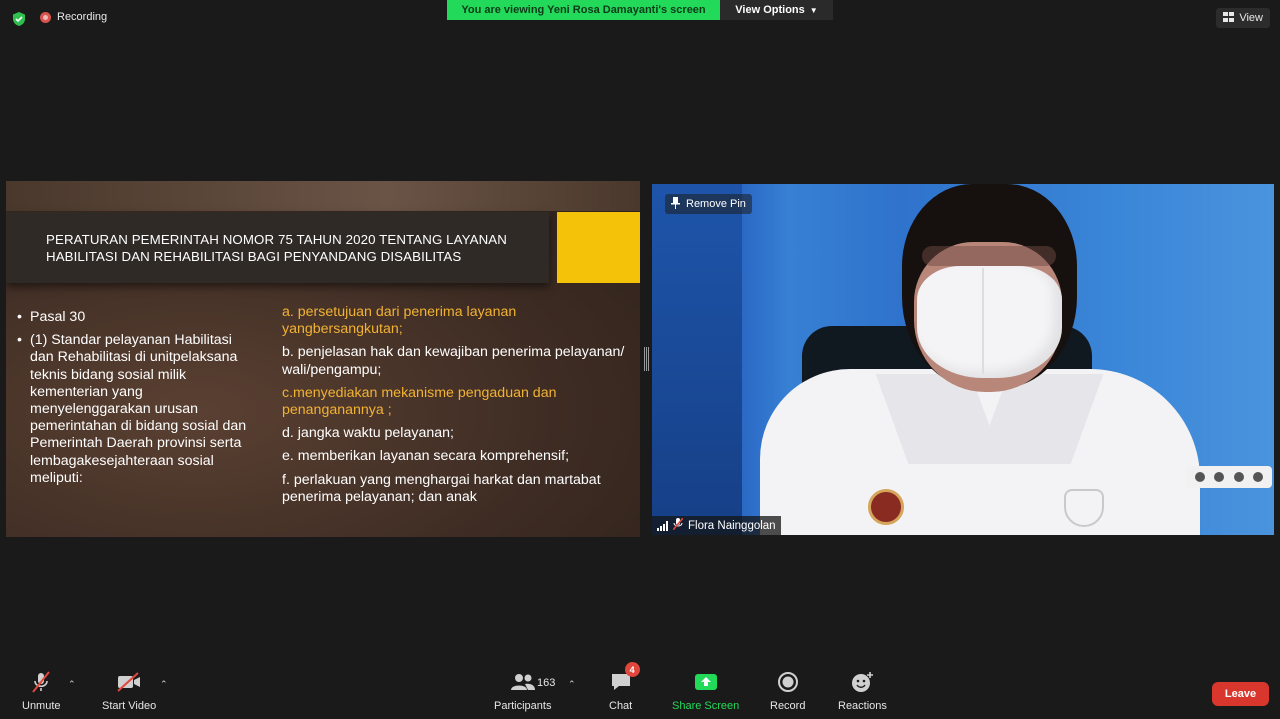 The width and height of the screenshot is (1280, 719). I want to click on wall-socket, so click(1229, 477).